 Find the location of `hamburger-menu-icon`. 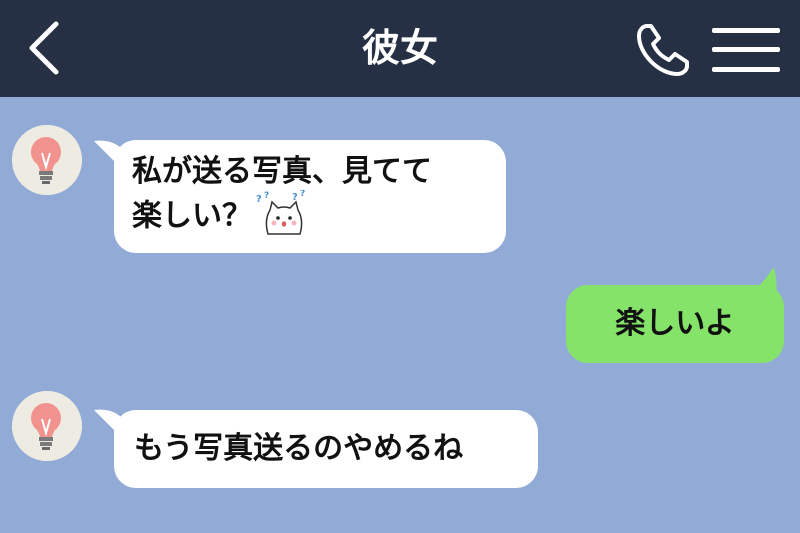

hamburger-menu-icon is located at coordinates (746, 50).